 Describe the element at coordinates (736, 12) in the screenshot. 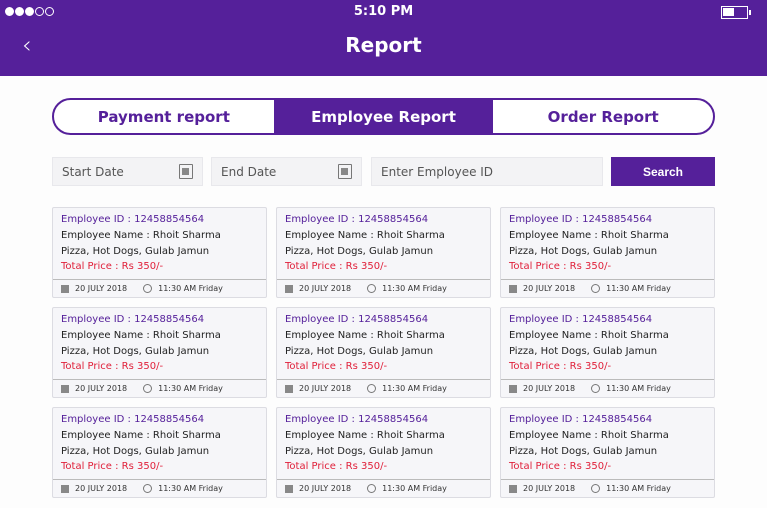

I see `battery-icon` at that location.